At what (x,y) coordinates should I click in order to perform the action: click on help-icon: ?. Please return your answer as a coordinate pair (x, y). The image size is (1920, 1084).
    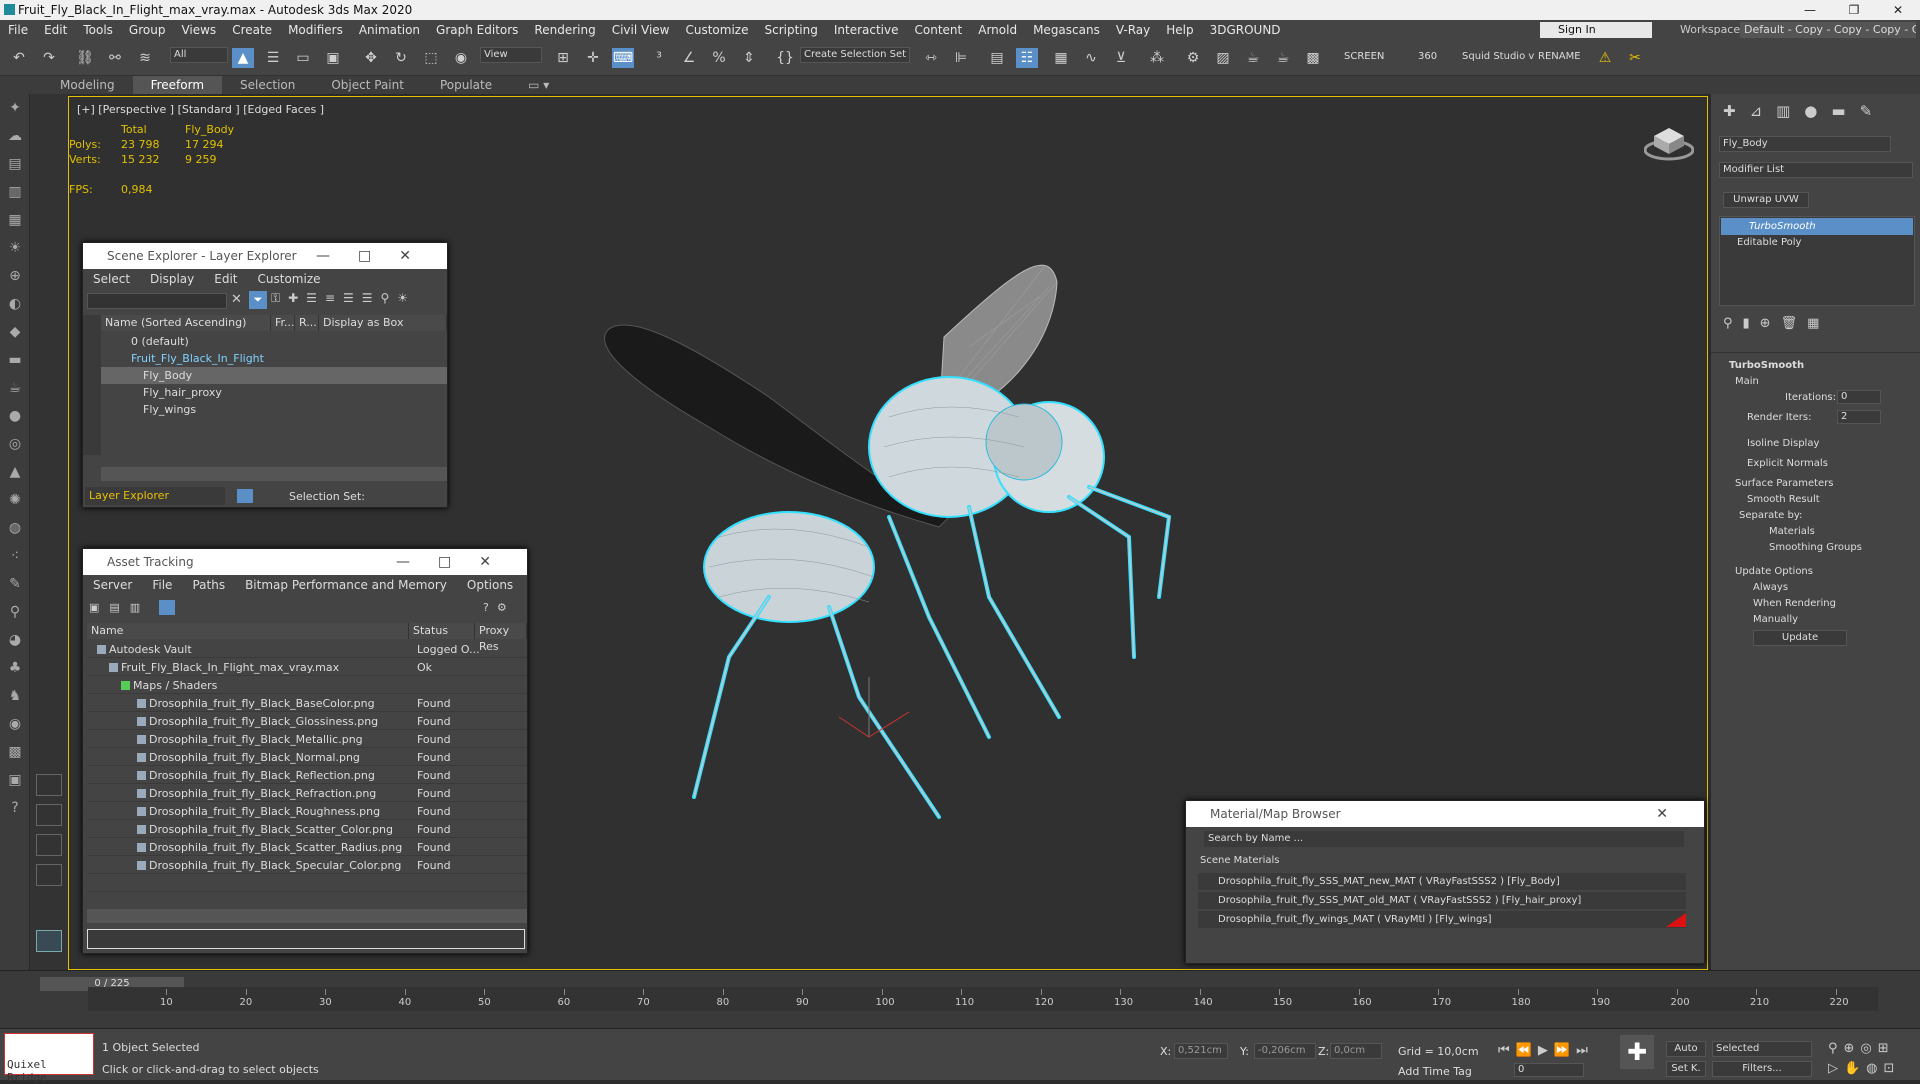
    Looking at the image, I should click on (15, 808).